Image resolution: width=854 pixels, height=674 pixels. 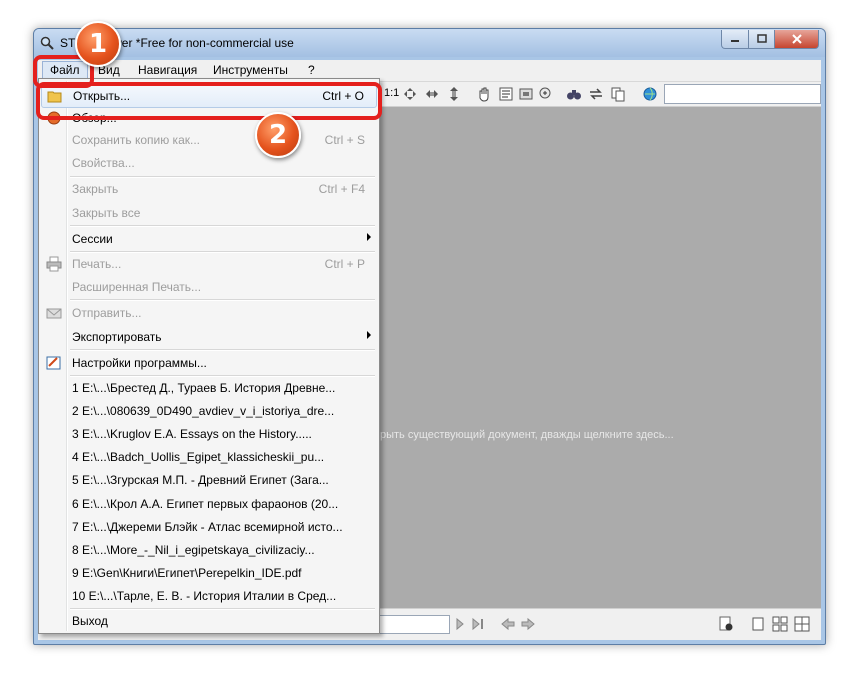 I want to click on find-next-icon, so click(x=596, y=94).